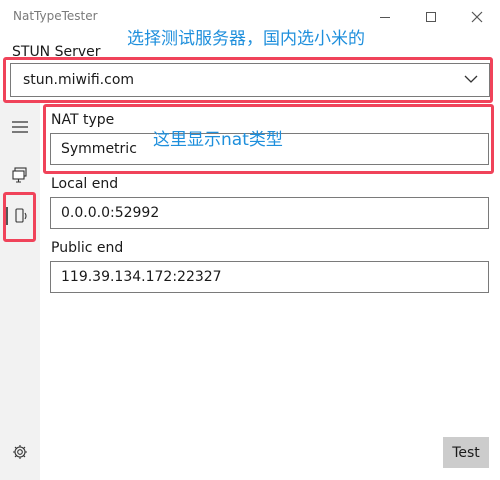 The width and height of the screenshot is (500, 480). I want to click on hamburger-icon, so click(20, 127).